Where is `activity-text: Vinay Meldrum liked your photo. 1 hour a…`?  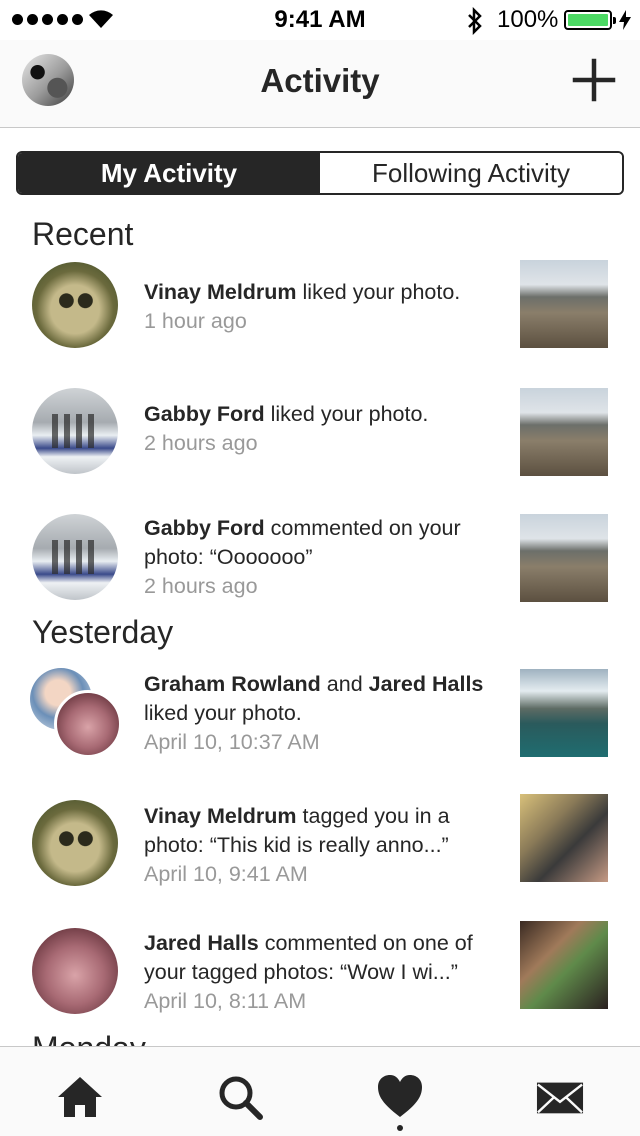
activity-text: Vinay Meldrum liked your photo. 1 hour a… is located at coordinates (302, 306).